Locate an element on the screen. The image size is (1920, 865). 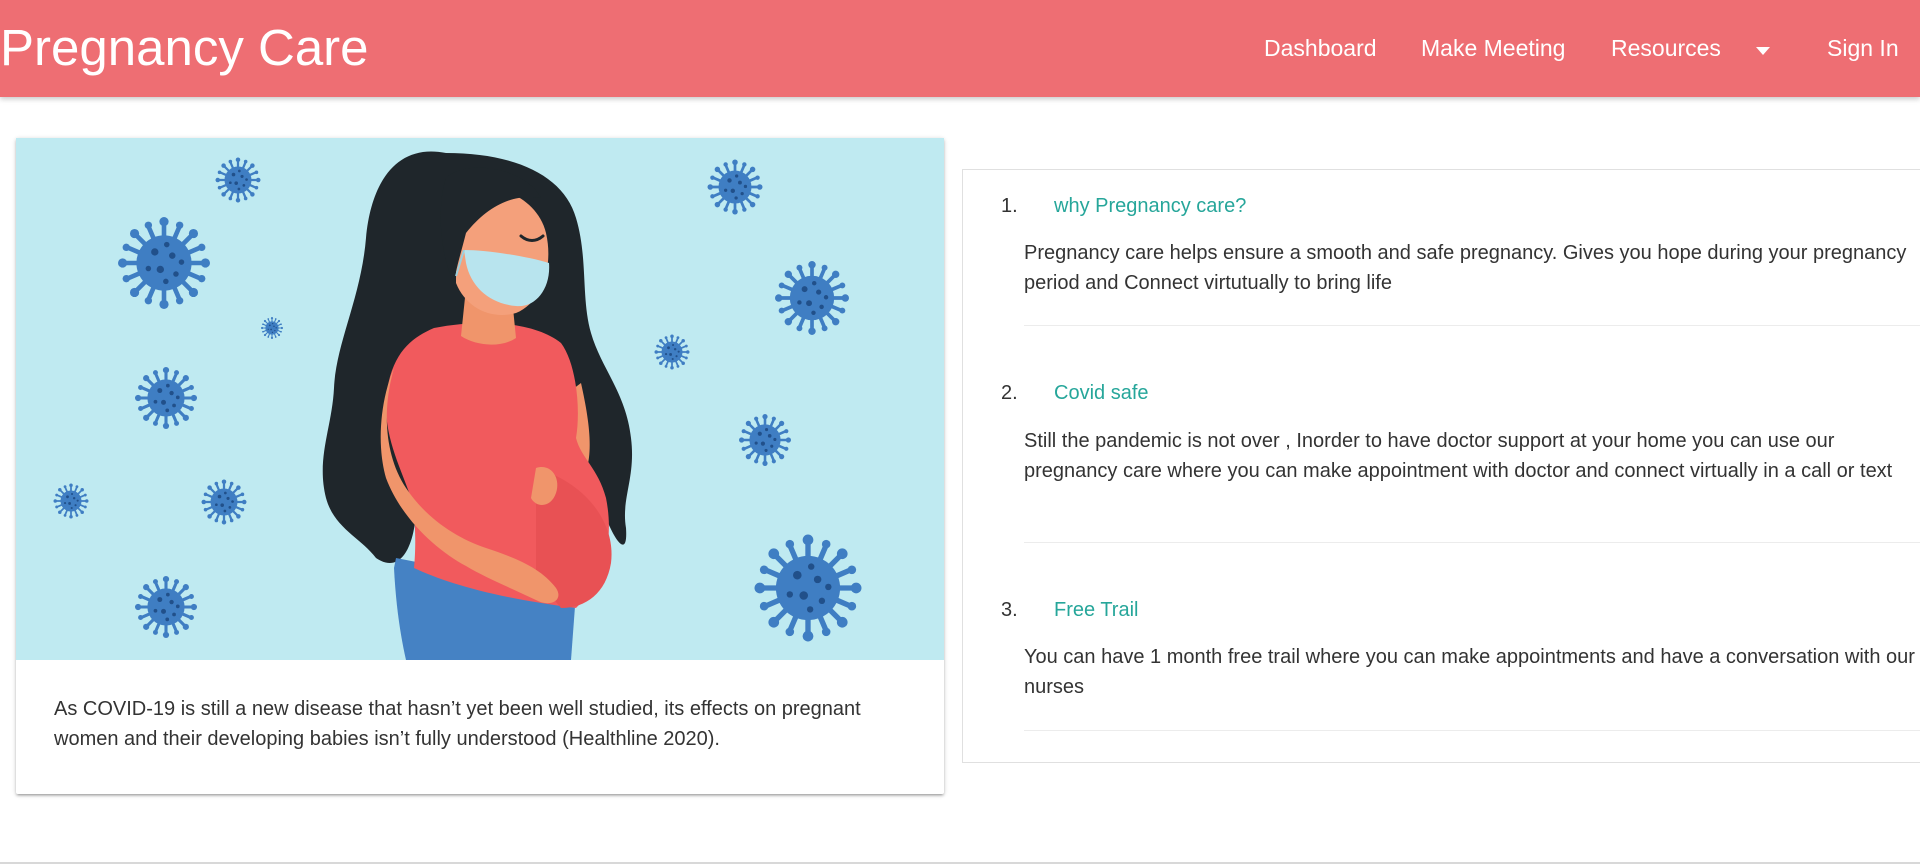
list-item-number: 2. is located at coordinates (1009, 393).